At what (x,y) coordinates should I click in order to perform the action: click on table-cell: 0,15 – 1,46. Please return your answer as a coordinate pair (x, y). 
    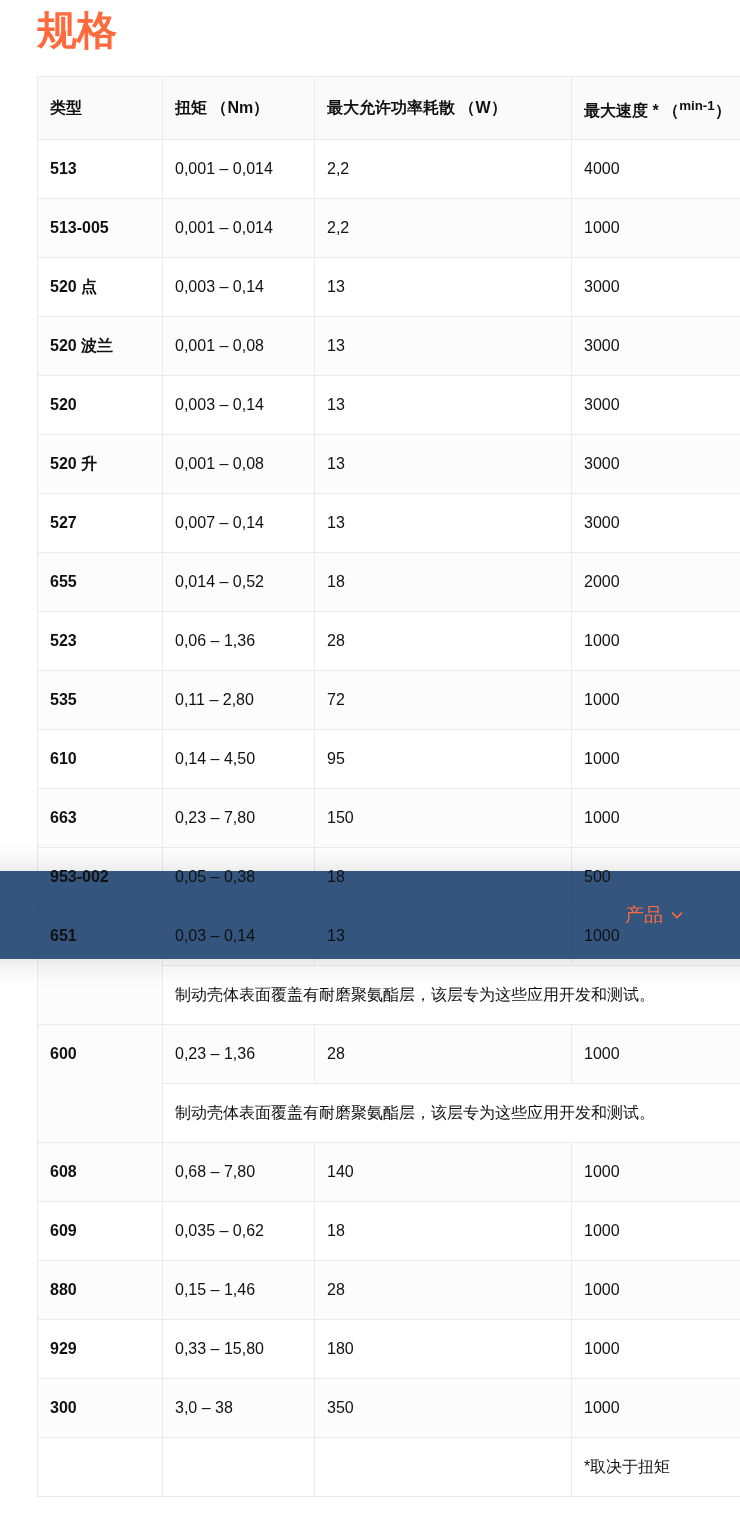
    Looking at the image, I should click on (238, 1290).